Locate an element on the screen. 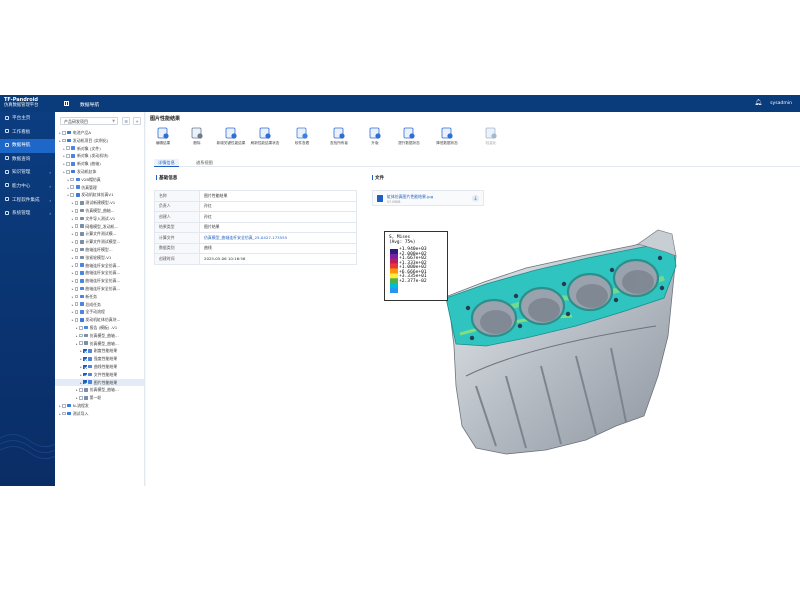 The image size is (800, 600). tree-node: ▸ 曲线性能结果 is located at coordinates (99, 367).